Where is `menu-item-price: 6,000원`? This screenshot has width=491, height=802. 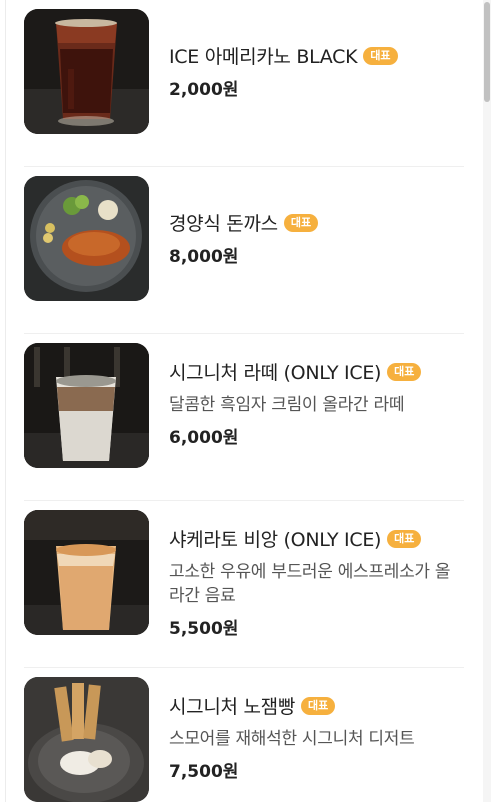
menu-item-price: 6,000원 is located at coordinates (204, 438).